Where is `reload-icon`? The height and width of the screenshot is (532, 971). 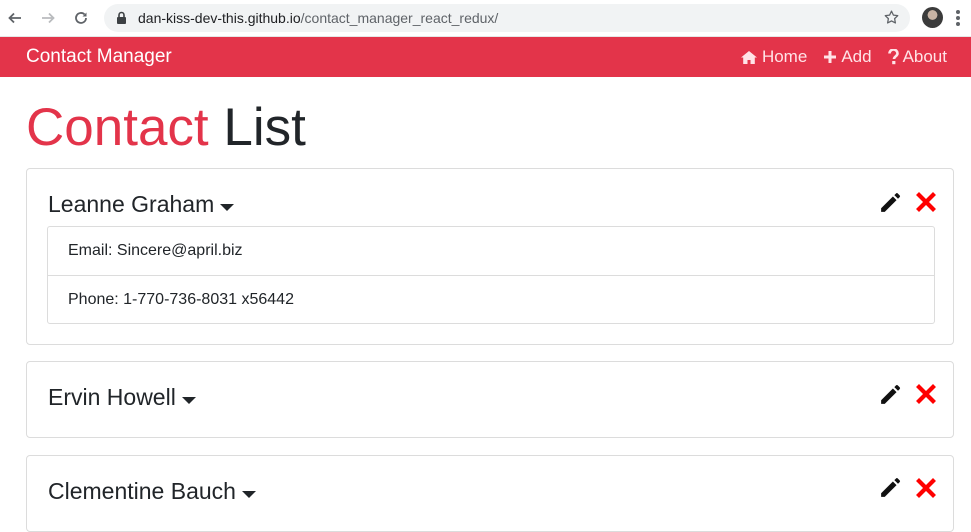 reload-icon is located at coordinates (81, 18).